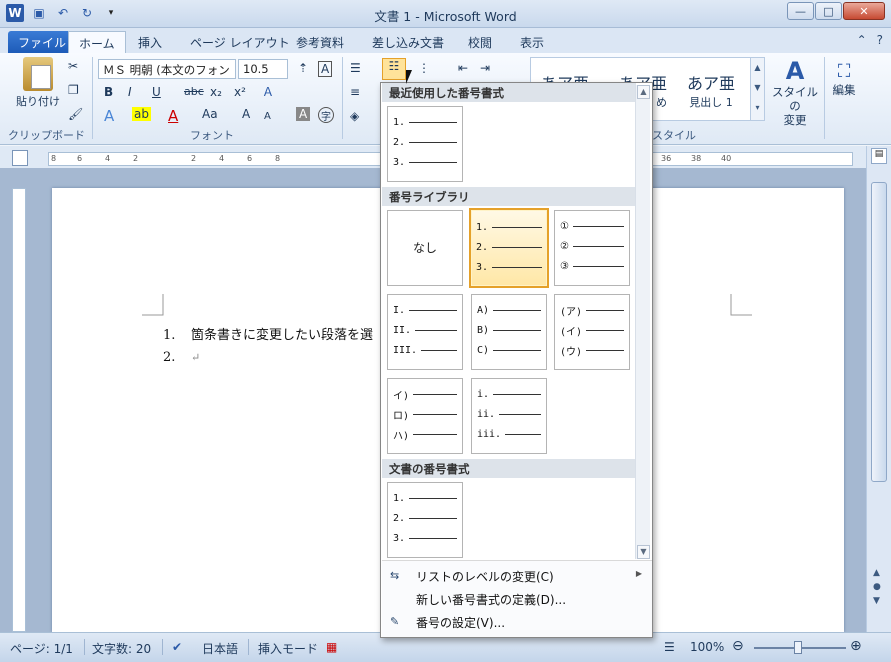 Image resolution: width=891 pixels, height=662 pixels. I want to click on change-styles-icon: A, so click(795, 71).